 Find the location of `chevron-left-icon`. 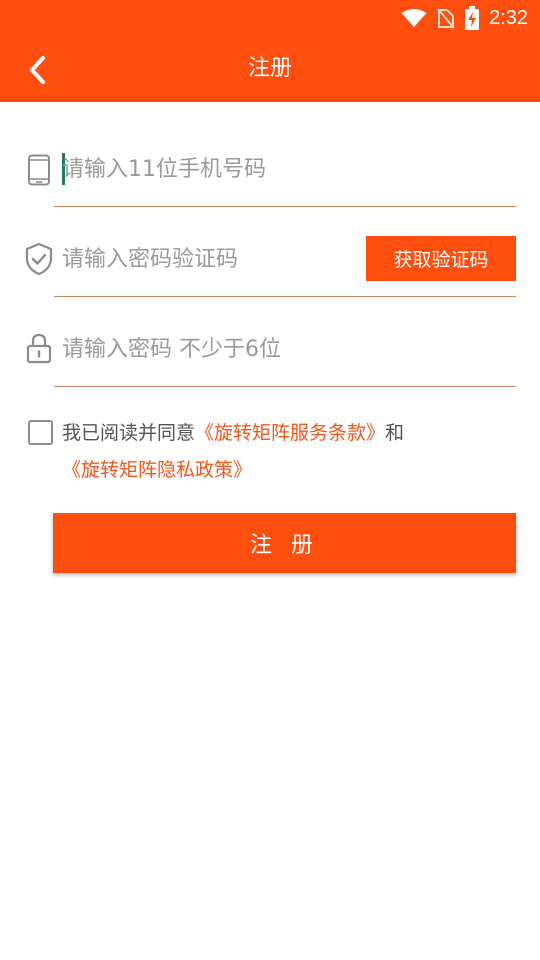

chevron-left-icon is located at coordinates (37, 70).